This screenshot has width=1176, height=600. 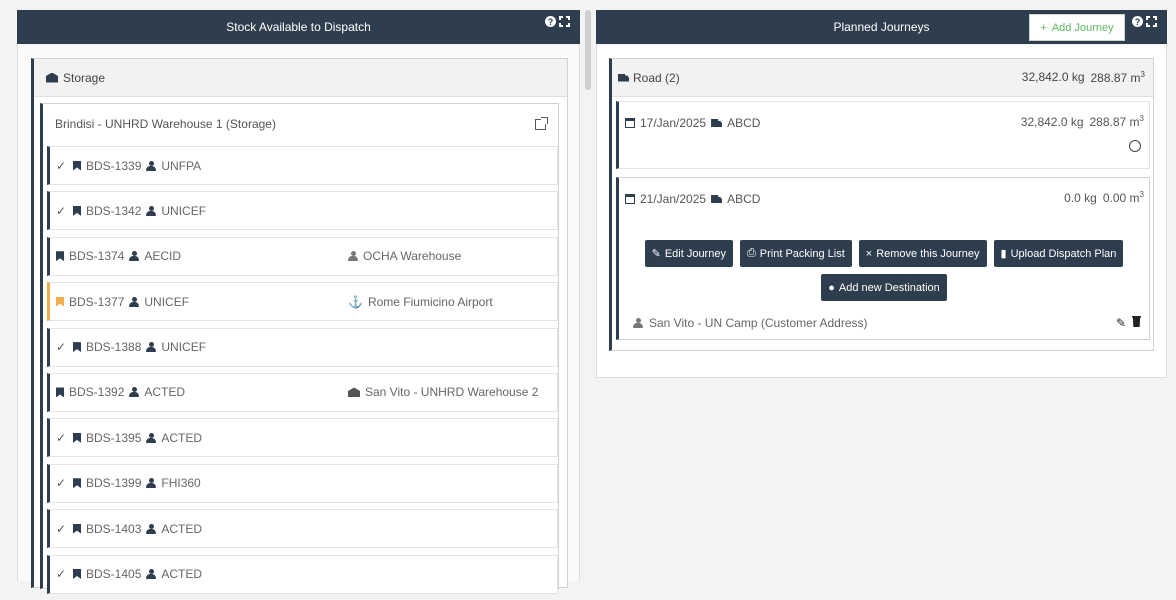 What do you see at coordinates (656, 77) in the screenshot?
I see `road-label: Road (2)` at bounding box center [656, 77].